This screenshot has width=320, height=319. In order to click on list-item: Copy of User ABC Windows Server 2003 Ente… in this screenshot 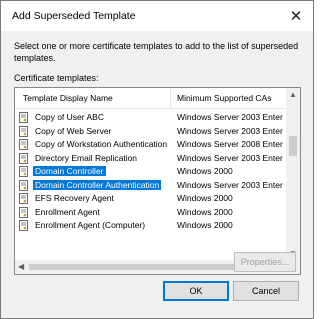, I will do `click(150, 118)`.